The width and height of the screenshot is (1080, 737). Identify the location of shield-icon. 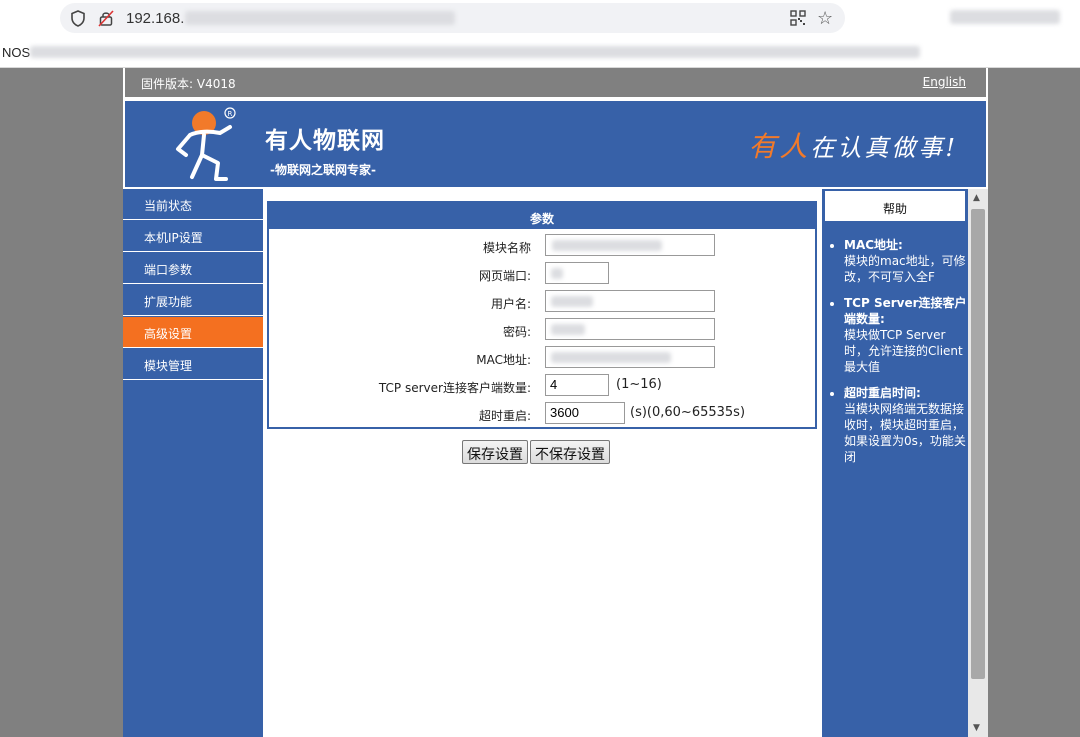
(78, 18).